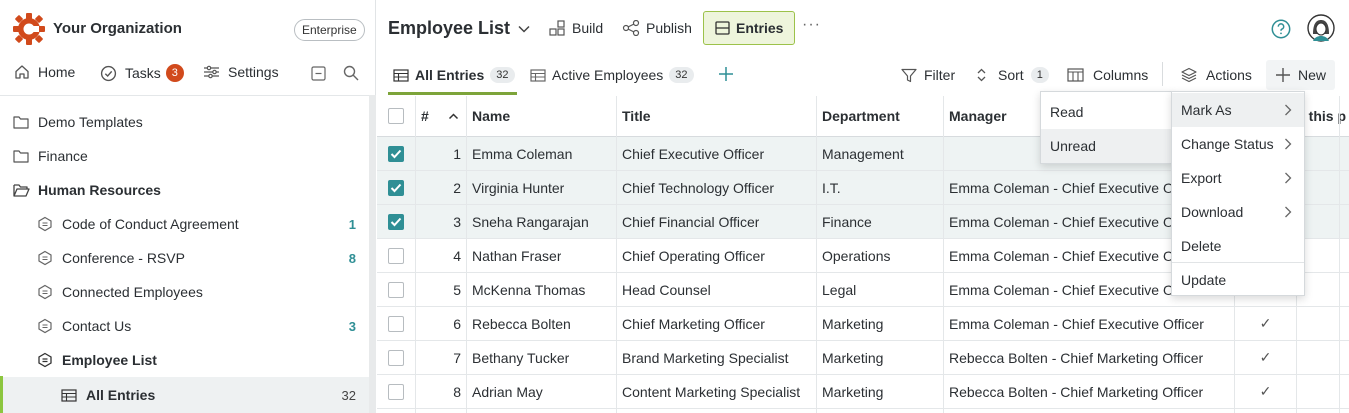  What do you see at coordinates (457, 391) in the screenshot?
I see `row-number: 8` at bounding box center [457, 391].